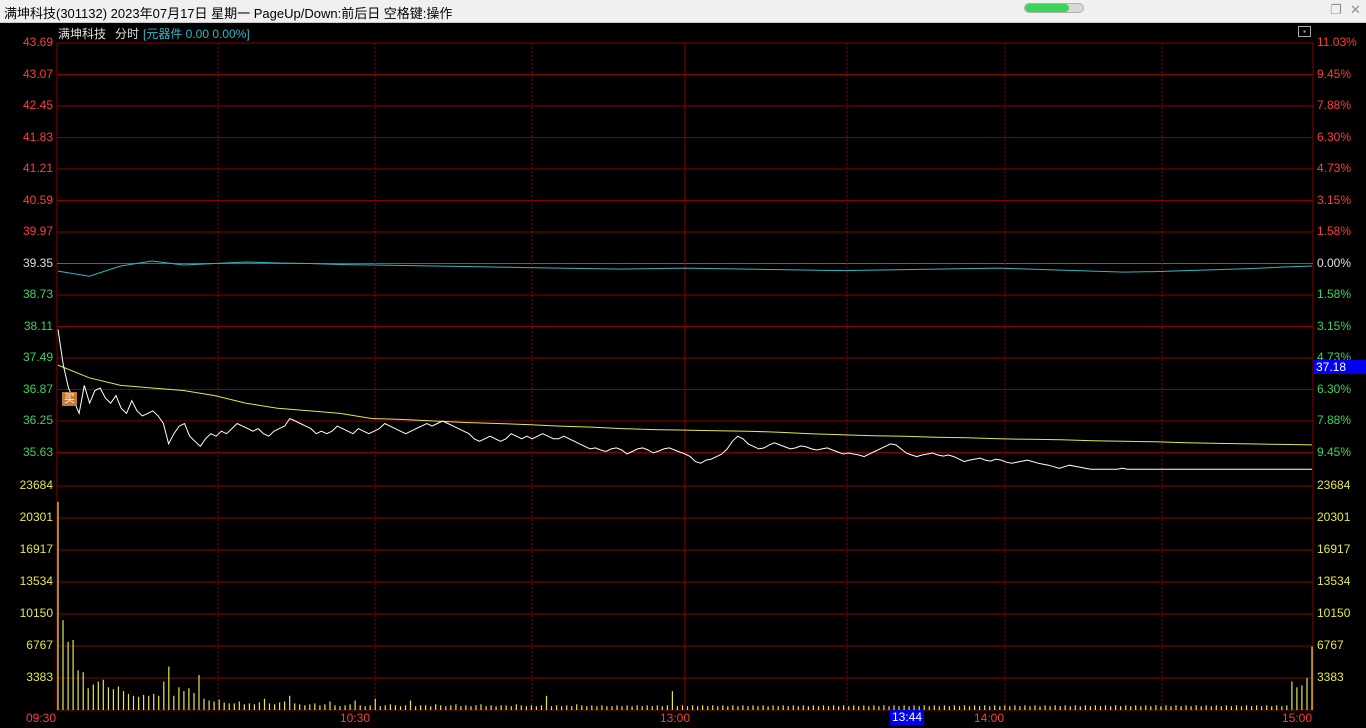 The image size is (1366, 728). What do you see at coordinates (196, 34) in the screenshot?
I see `indicator-label: [元器件 0.00 0.00%]` at bounding box center [196, 34].